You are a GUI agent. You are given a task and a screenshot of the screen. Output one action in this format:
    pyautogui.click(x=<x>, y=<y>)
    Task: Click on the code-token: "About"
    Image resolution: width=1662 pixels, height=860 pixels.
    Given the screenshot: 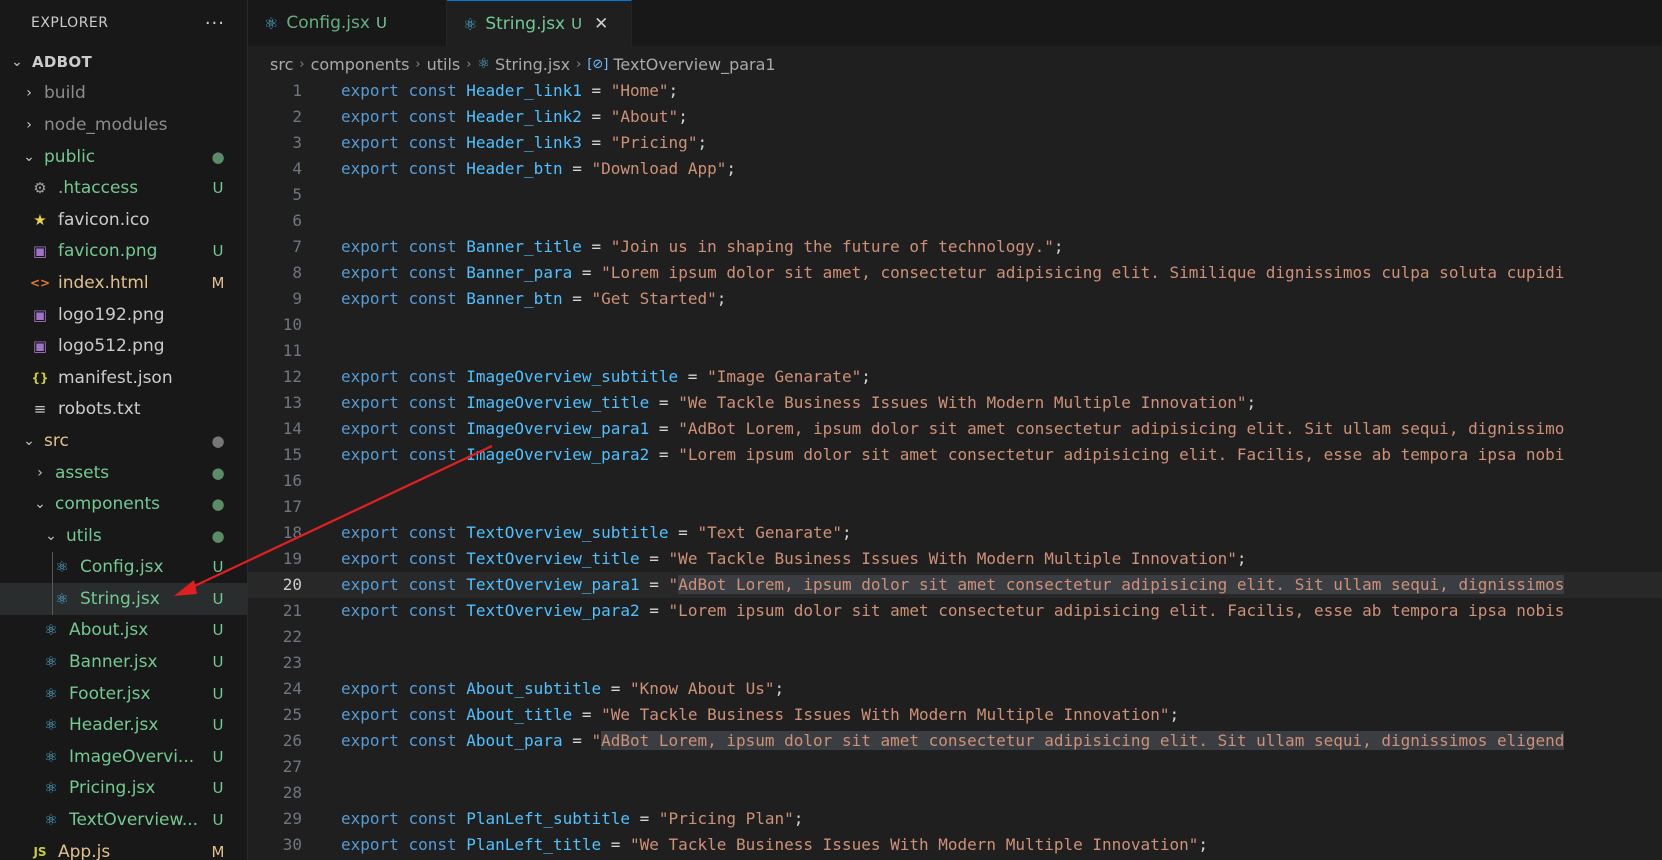 What is the action you would take?
    pyautogui.click(x=644, y=116)
    